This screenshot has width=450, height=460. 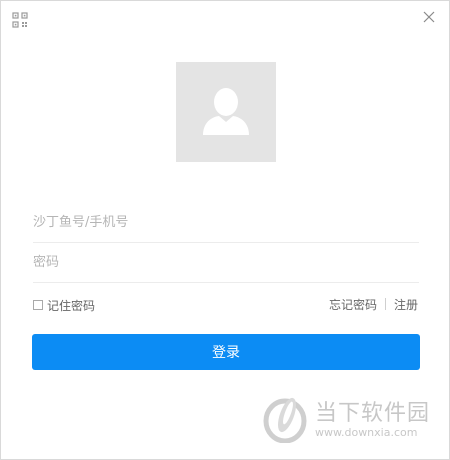 I want to click on account-input, so click(x=226, y=222).